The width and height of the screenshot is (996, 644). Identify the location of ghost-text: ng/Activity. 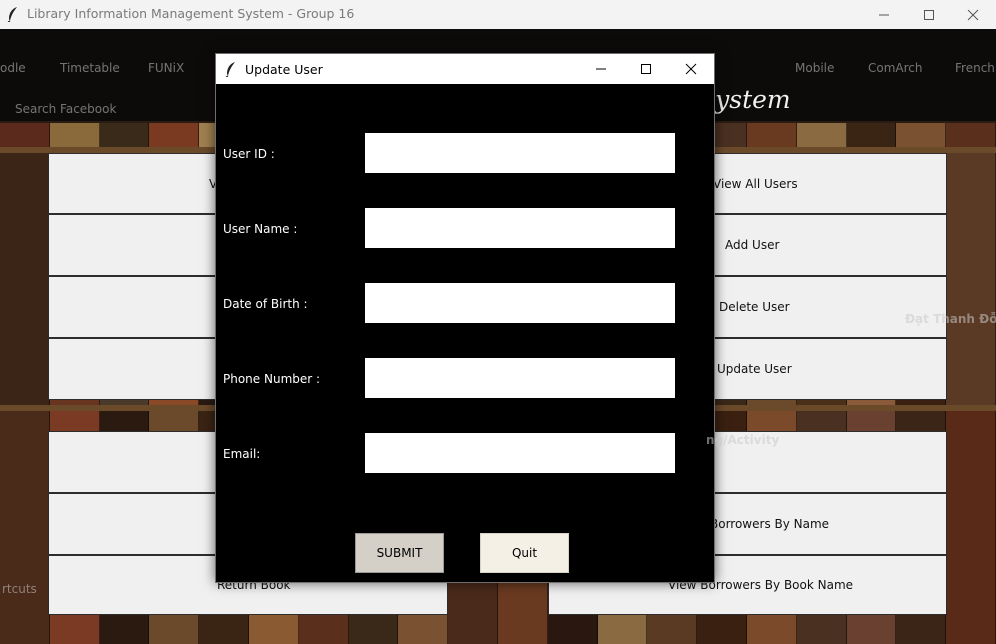
(743, 440).